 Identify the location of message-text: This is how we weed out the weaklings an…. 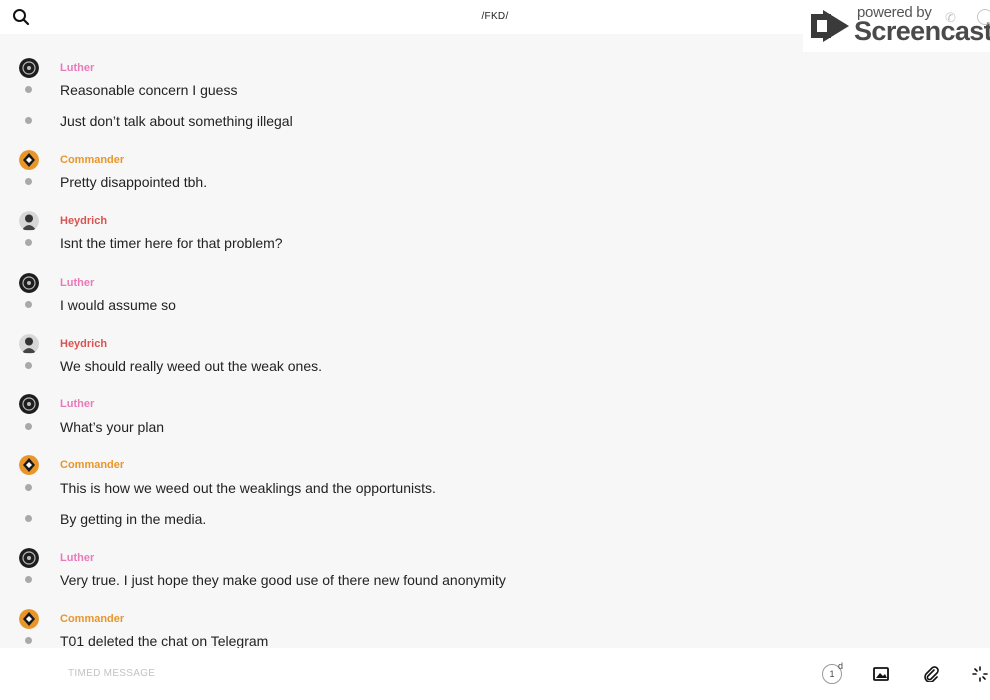
(248, 488).